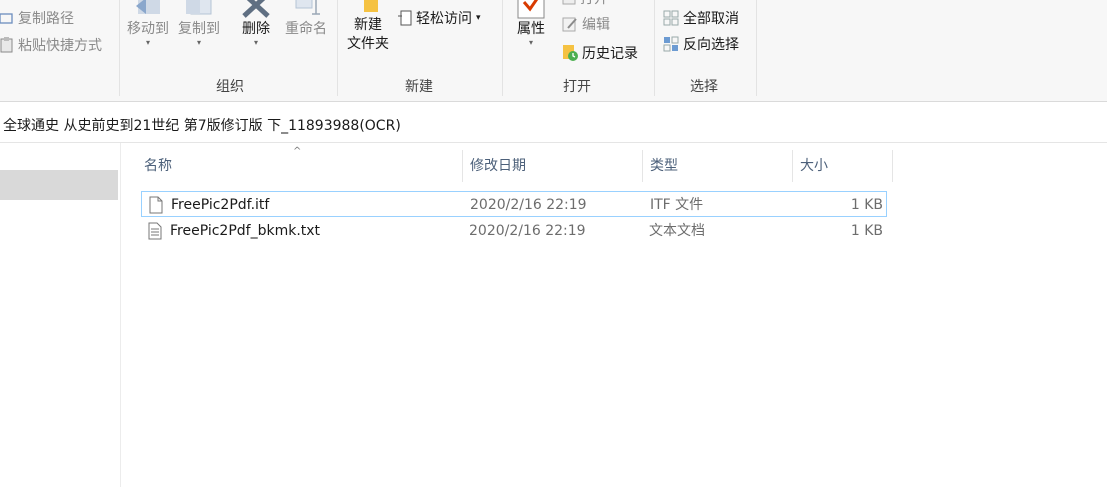  I want to click on file-name: FreePic2Pdf.itf, so click(220, 205).